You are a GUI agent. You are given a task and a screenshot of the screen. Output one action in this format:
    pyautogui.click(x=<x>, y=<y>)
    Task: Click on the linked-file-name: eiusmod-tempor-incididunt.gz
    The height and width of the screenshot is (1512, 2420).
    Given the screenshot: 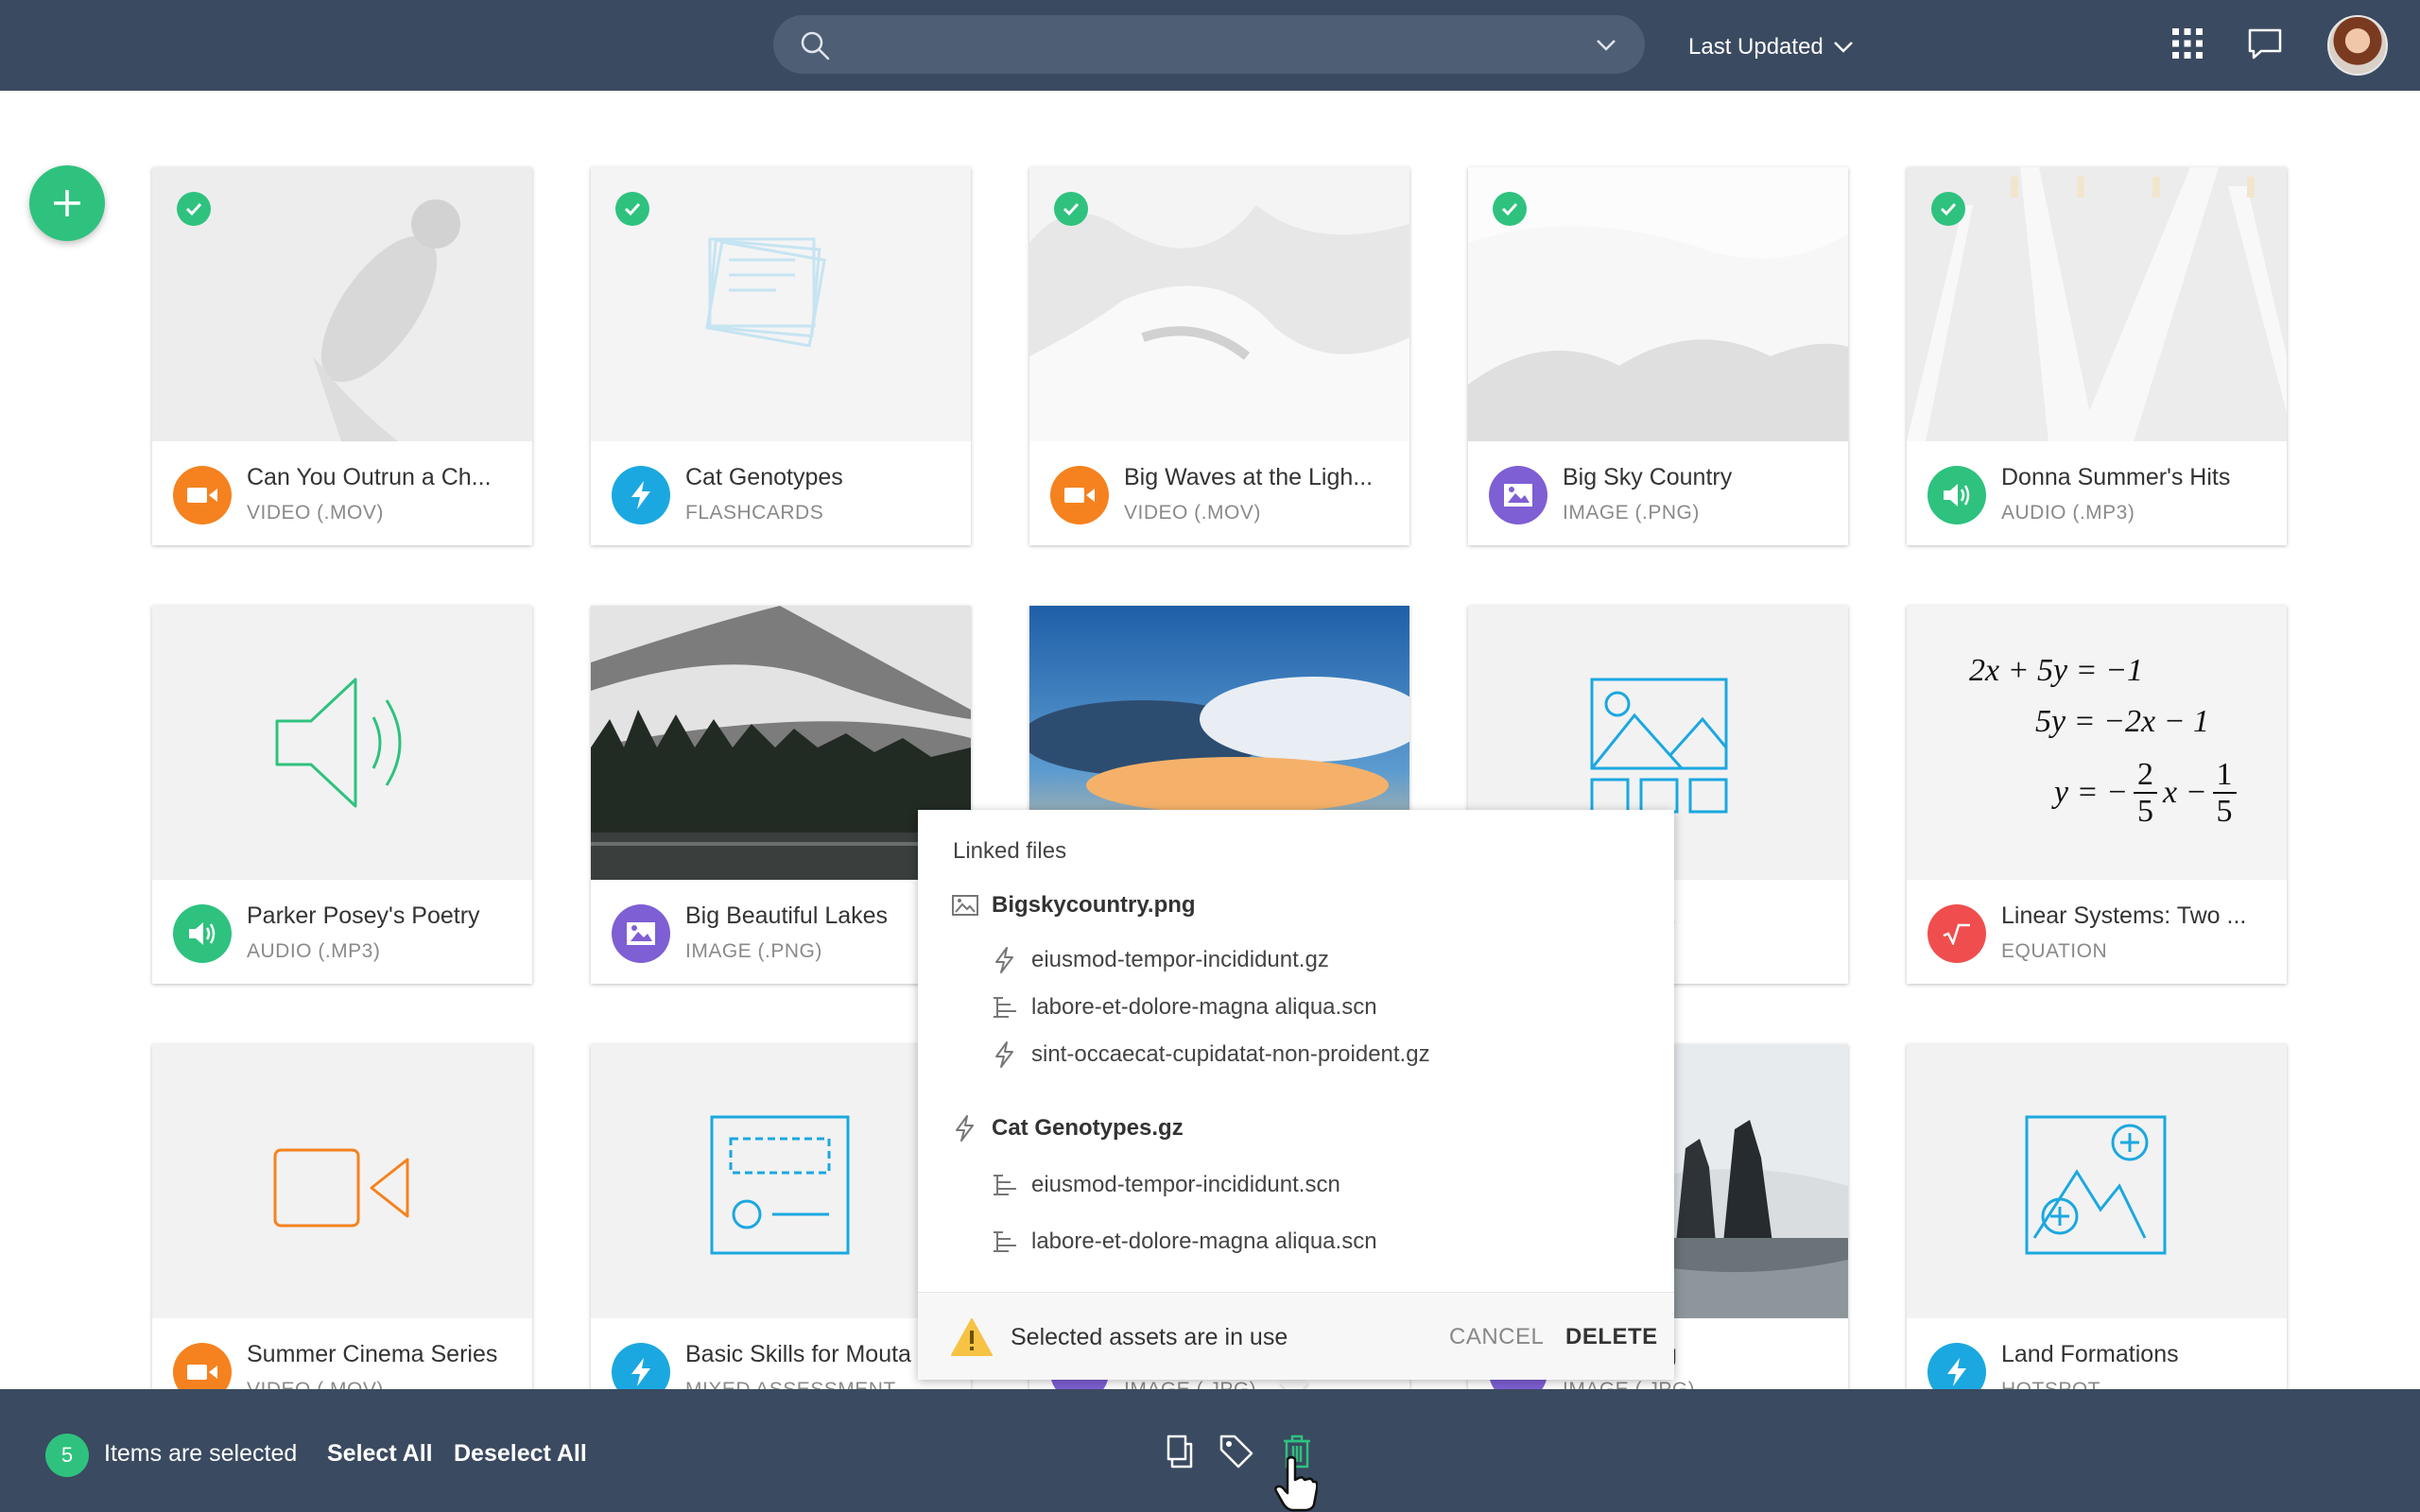 What is the action you would take?
    pyautogui.click(x=1180, y=959)
    